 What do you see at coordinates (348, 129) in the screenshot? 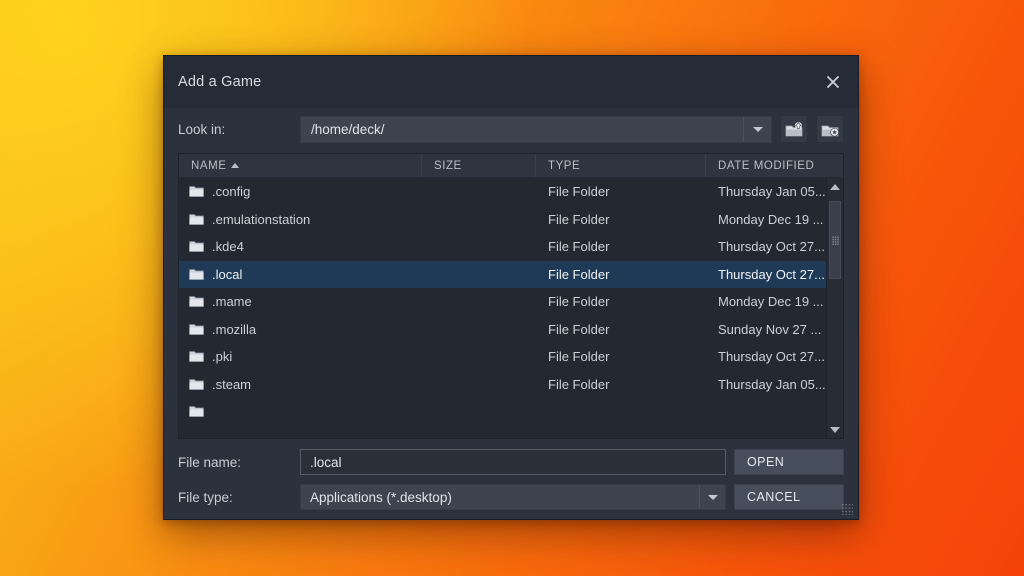
I see `path-value: /home/deck/` at bounding box center [348, 129].